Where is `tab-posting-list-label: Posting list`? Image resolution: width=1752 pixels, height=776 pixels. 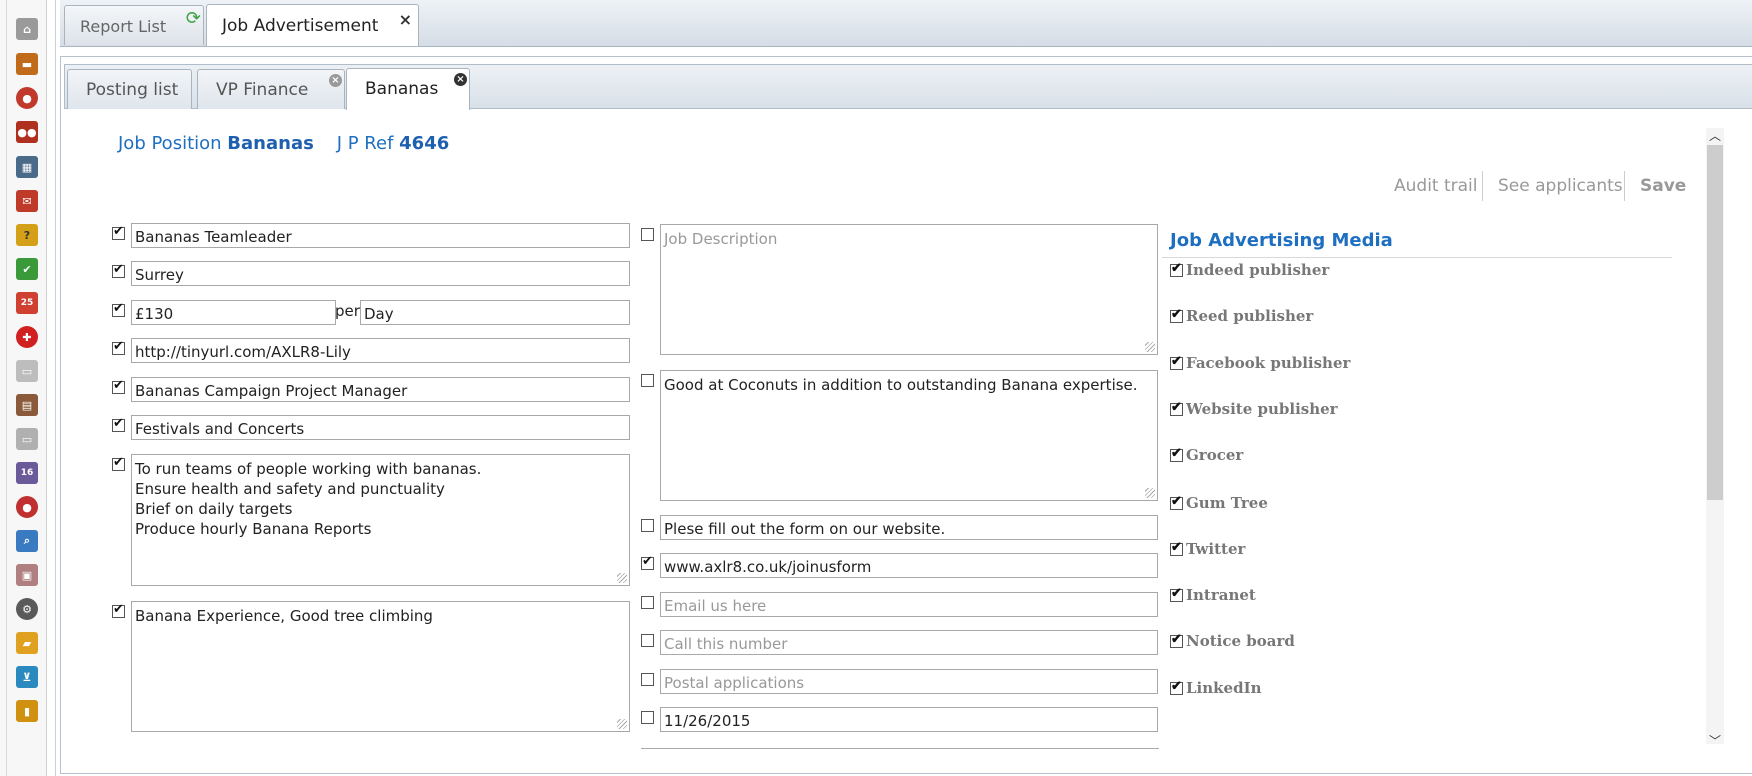
tab-posting-list-label: Posting list is located at coordinates (132, 90).